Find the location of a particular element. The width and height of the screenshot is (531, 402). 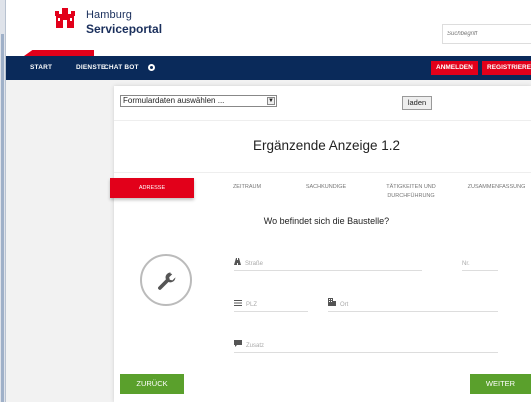

page-title: Ergänzende Anzeige 1.2 is located at coordinates (326, 145).